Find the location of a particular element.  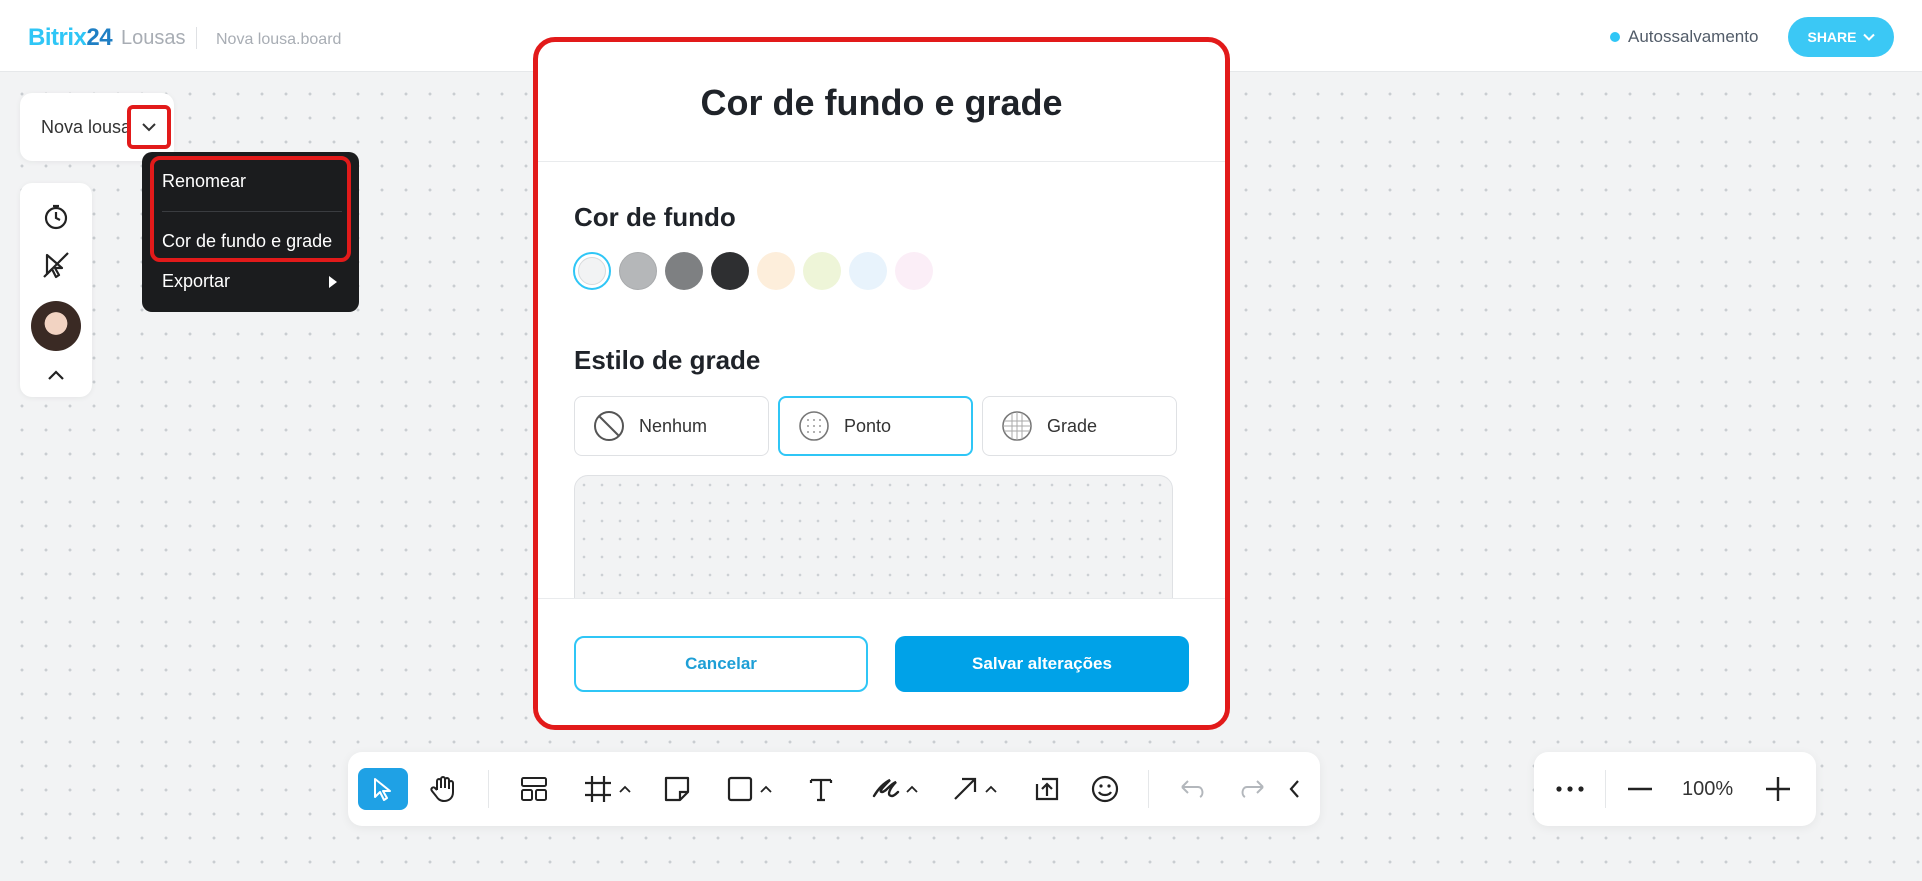

sticky-note-tool-button is located at coordinates (677, 789).